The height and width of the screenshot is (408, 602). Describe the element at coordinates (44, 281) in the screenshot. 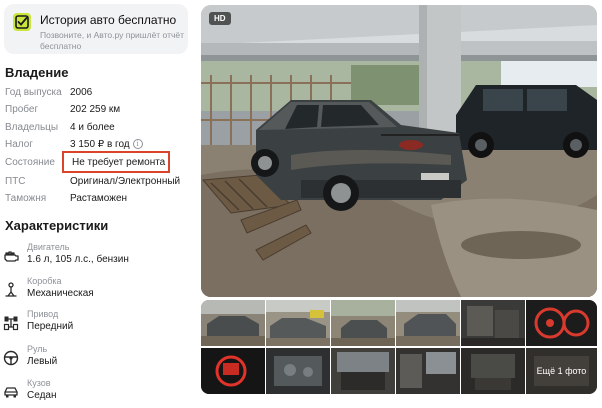

I see `char-label: Коробка` at that location.